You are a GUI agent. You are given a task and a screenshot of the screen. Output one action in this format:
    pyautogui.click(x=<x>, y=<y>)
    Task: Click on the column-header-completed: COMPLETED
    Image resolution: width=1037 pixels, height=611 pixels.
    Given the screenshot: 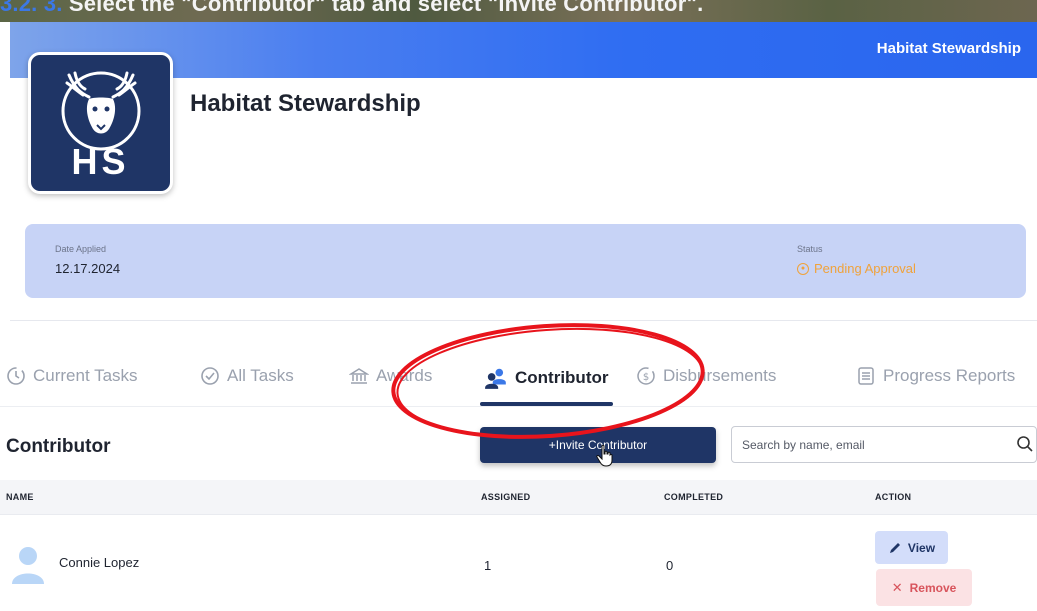 What is the action you would take?
    pyautogui.click(x=694, y=497)
    